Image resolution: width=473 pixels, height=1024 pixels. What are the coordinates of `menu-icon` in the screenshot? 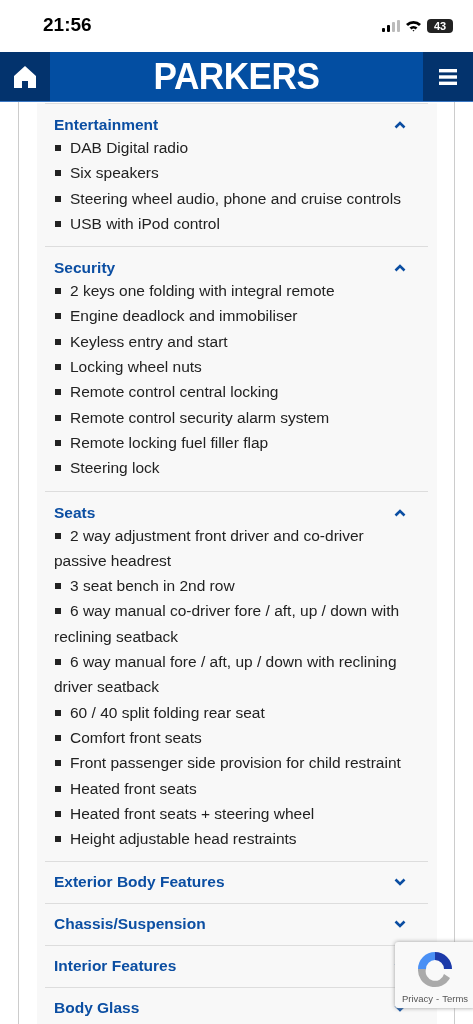 It's located at (448, 76).